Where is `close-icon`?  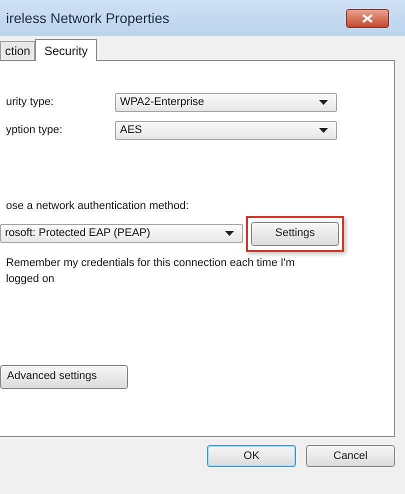 close-icon is located at coordinates (367, 18).